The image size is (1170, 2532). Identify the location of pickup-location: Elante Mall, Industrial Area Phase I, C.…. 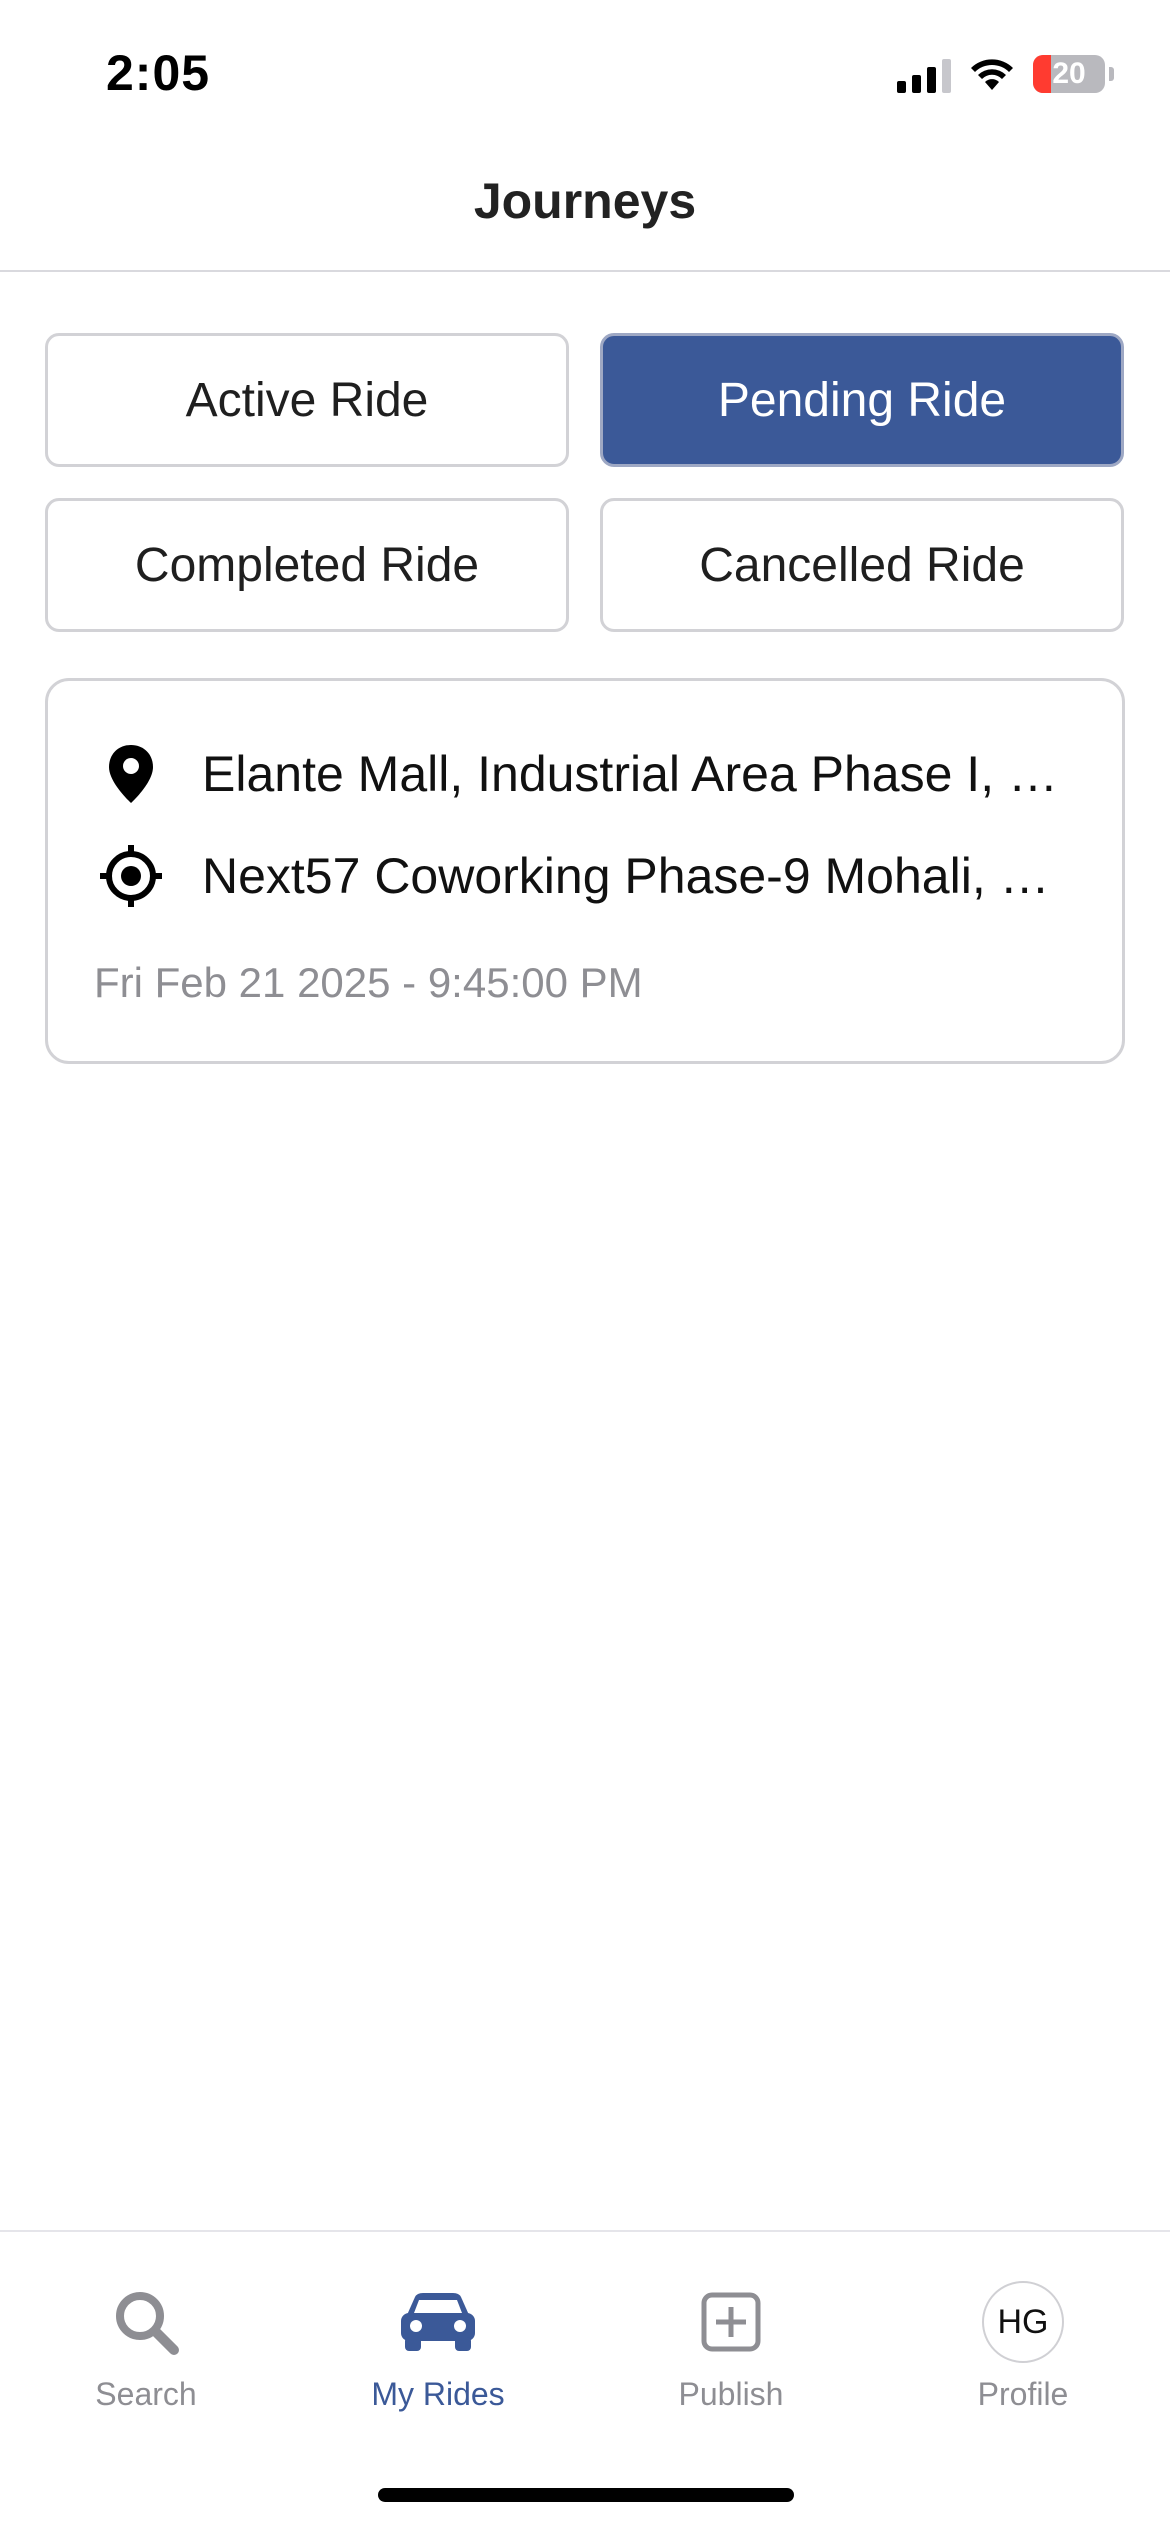
(632, 774).